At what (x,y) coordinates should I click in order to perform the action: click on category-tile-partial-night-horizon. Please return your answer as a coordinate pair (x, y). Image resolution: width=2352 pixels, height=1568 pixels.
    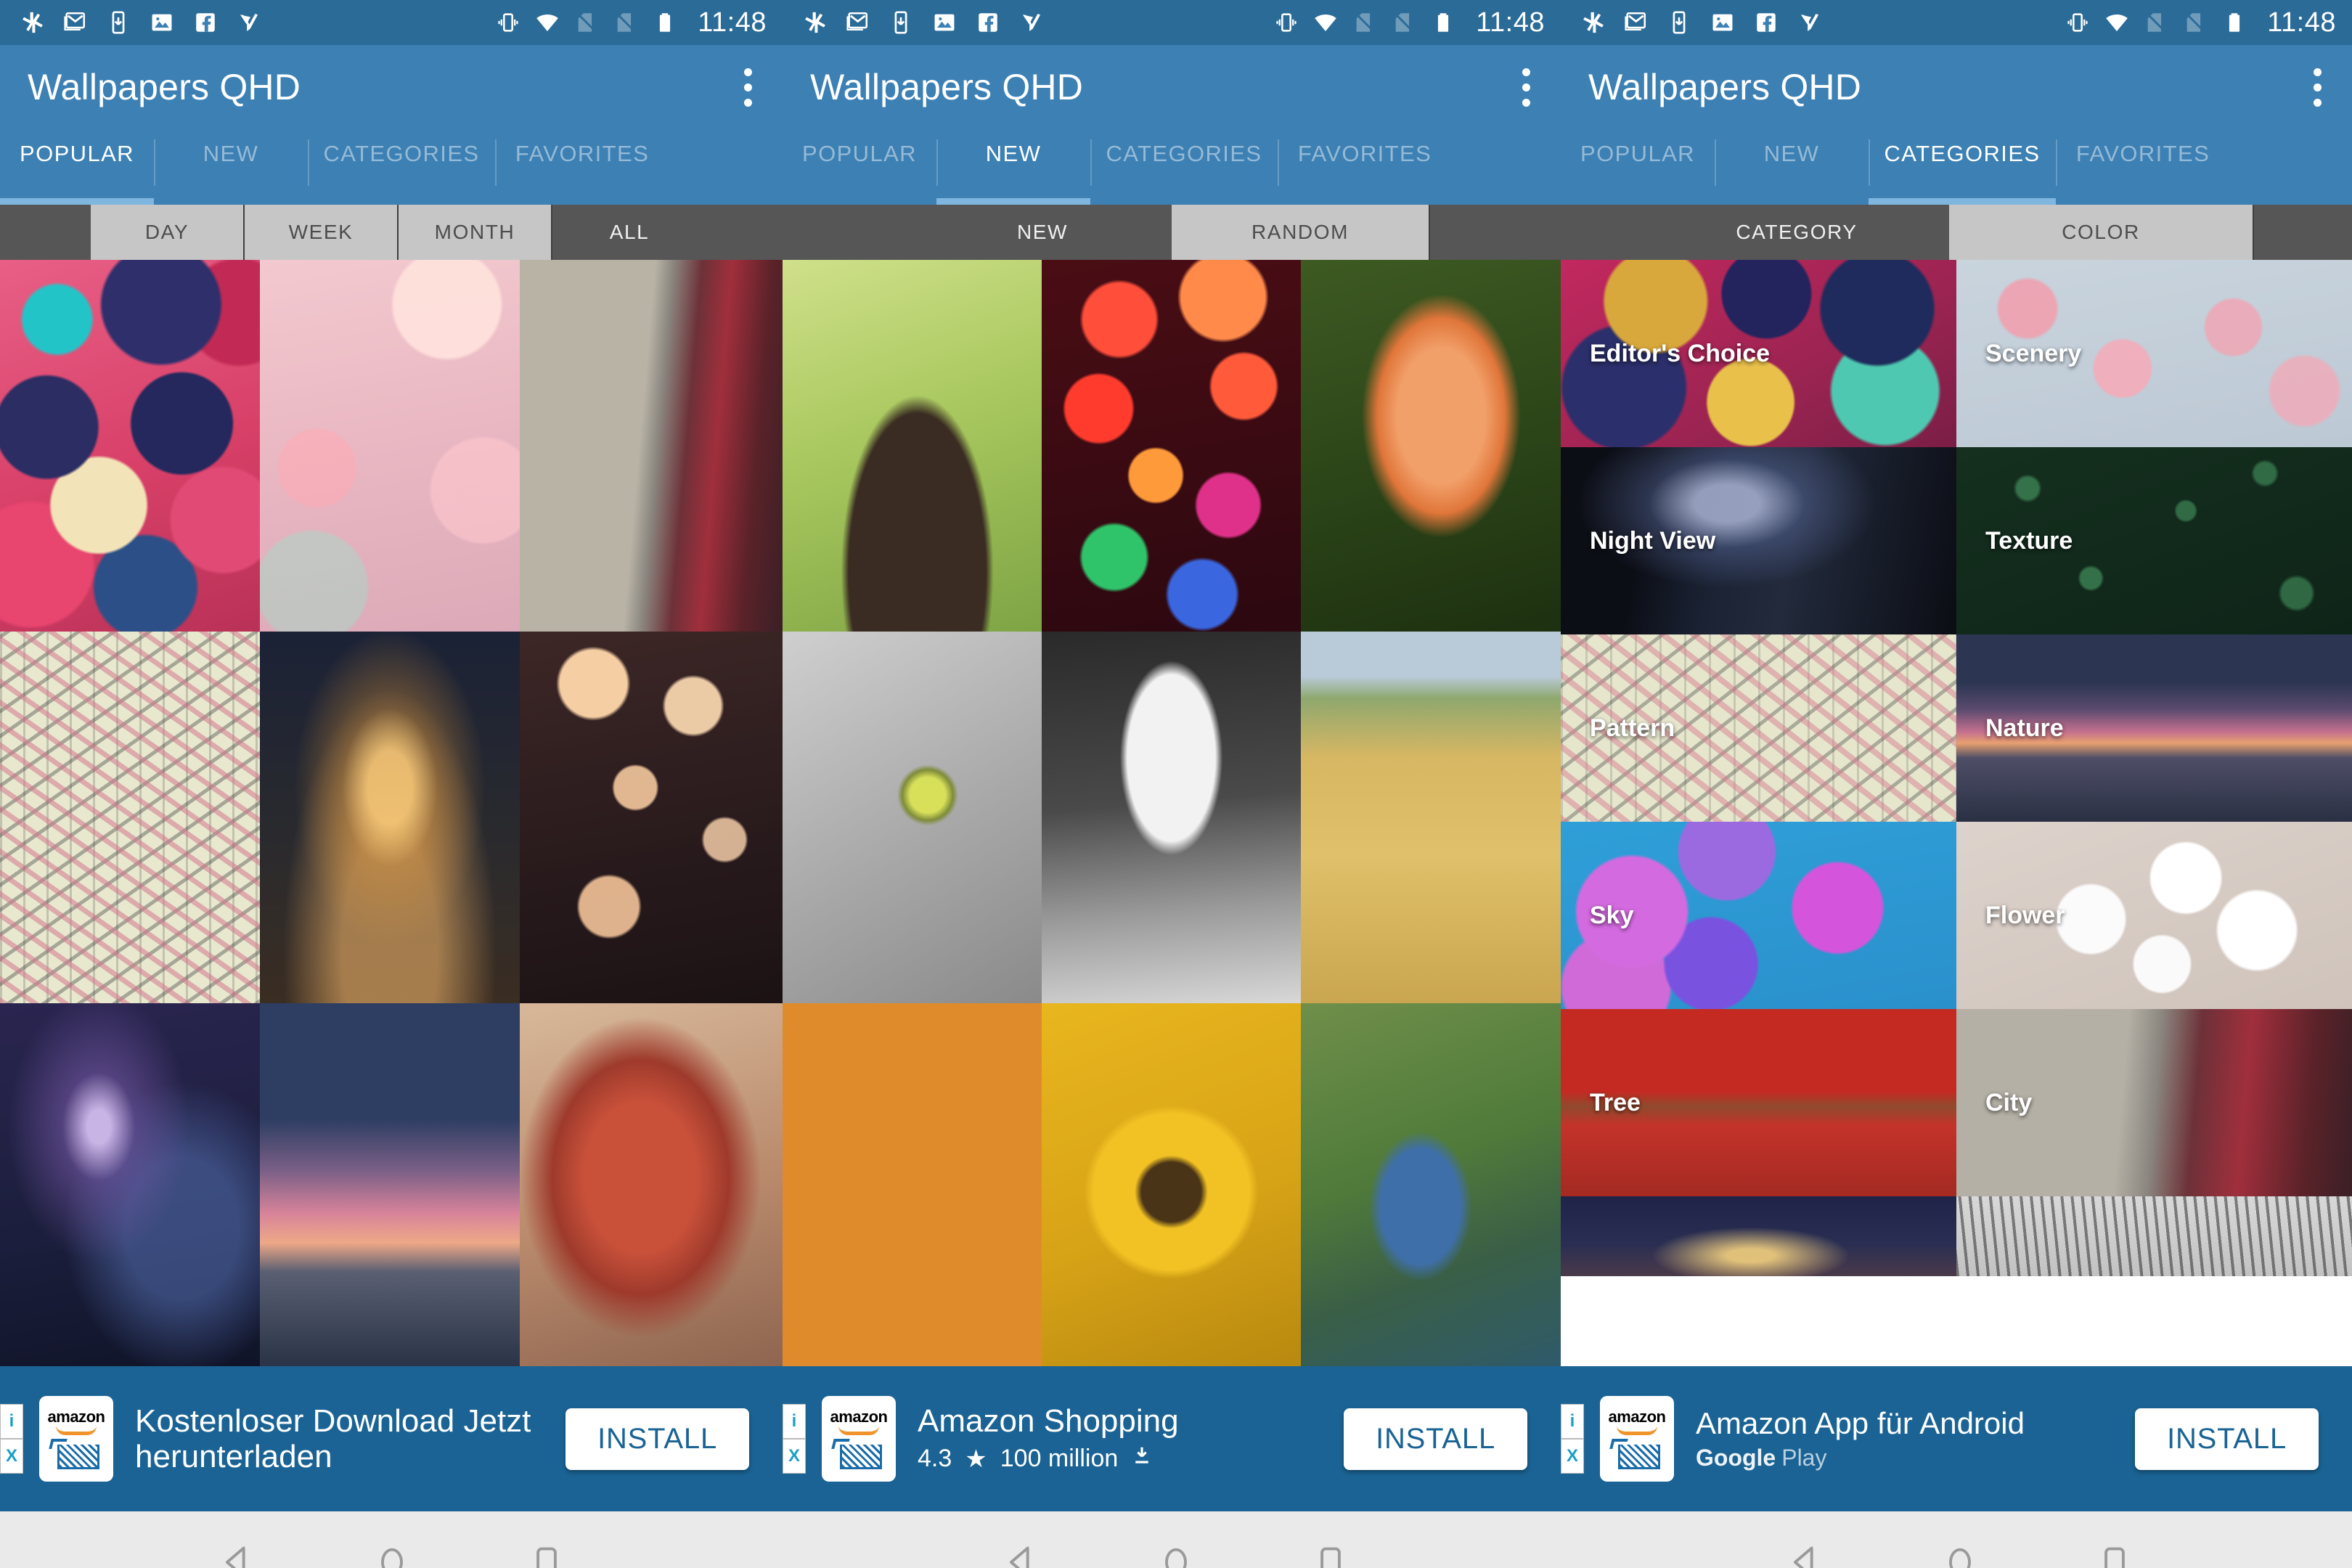
    Looking at the image, I should click on (1759, 1236).